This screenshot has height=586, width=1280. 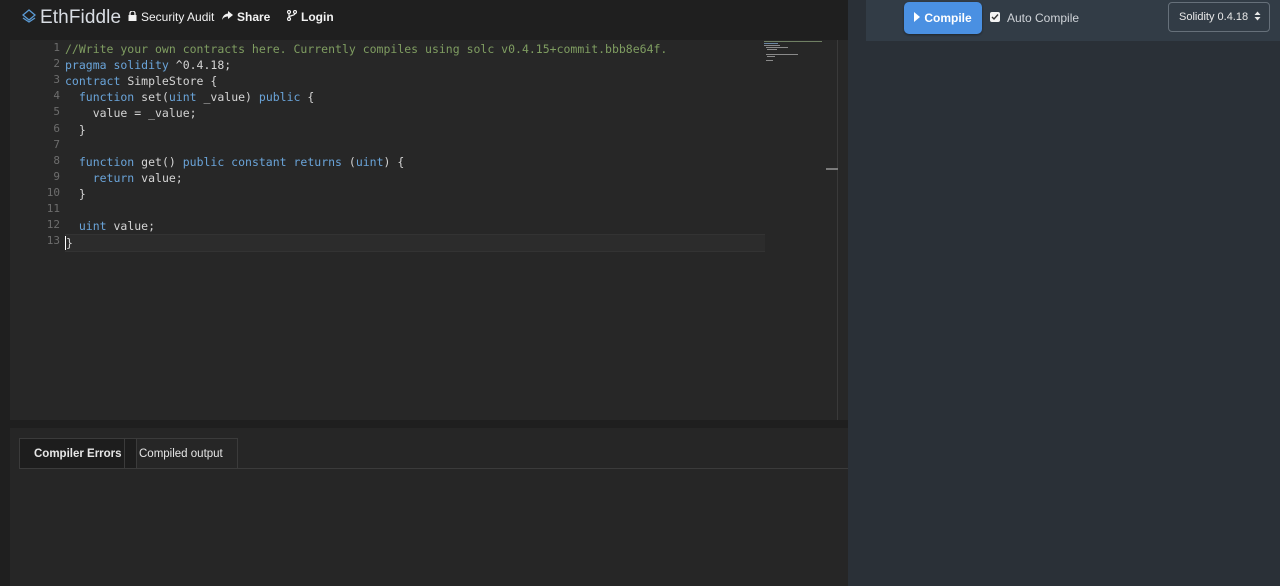 What do you see at coordinates (181, 453) in the screenshot?
I see `tab-compiled-output: Compiled output` at bounding box center [181, 453].